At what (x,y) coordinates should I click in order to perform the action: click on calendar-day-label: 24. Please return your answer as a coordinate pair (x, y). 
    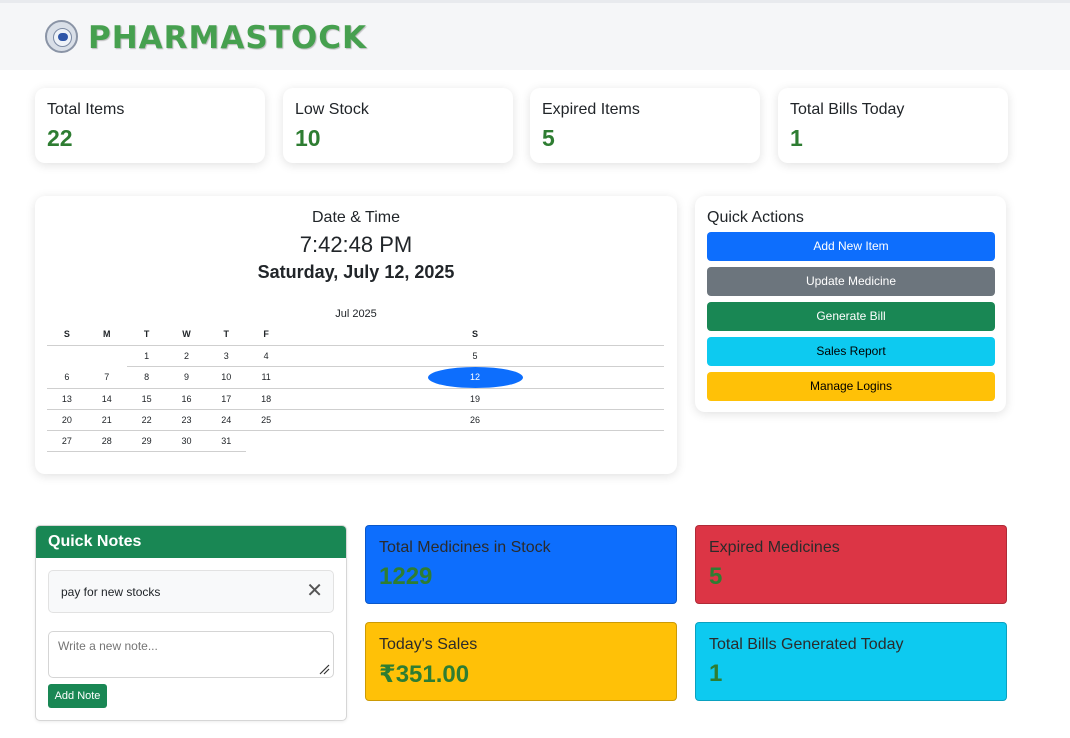
    Looking at the image, I should click on (226, 419).